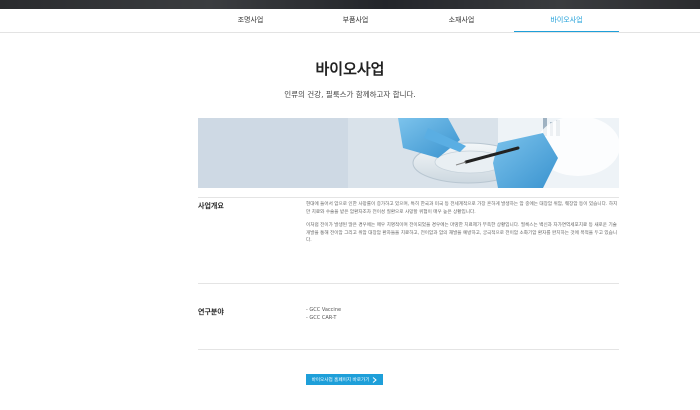 The image size is (700, 410). I want to click on bio-homepage-button: 바이오사업 홈페이지 바로가기, so click(344, 379).